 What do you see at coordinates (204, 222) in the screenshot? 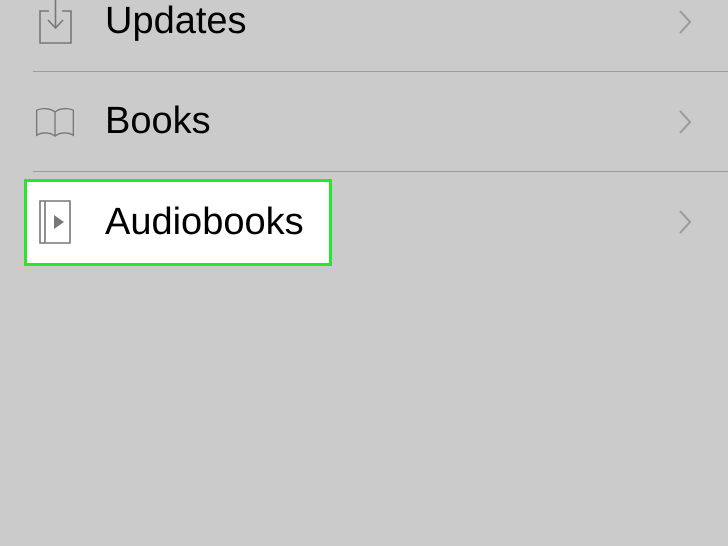
I see `item-label: Audiobooks` at bounding box center [204, 222].